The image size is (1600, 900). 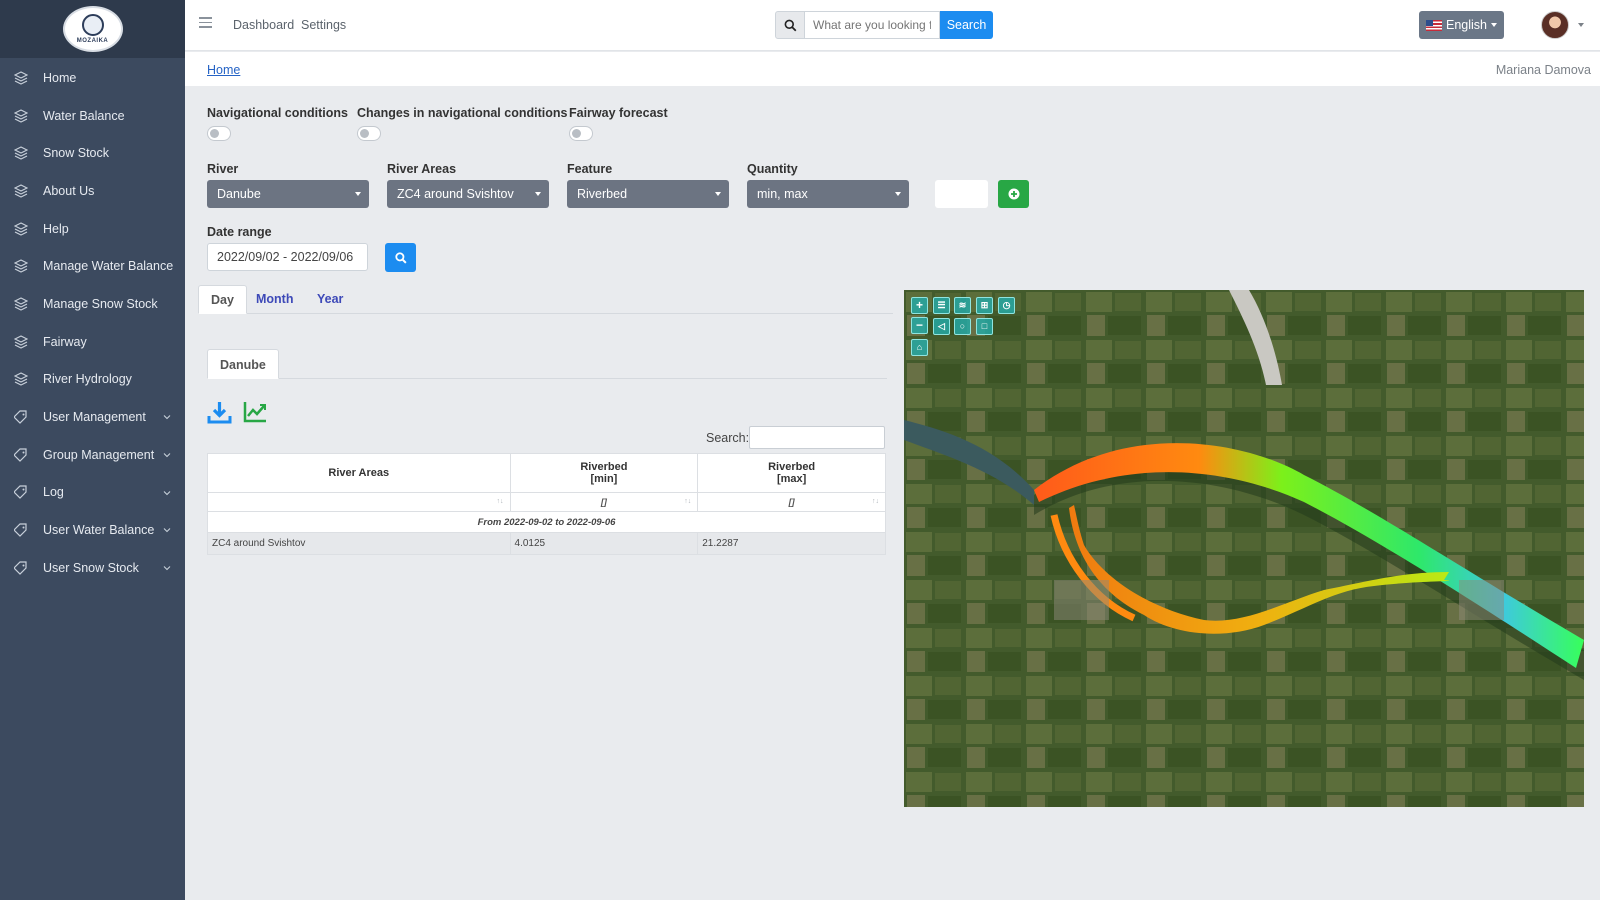 What do you see at coordinates (288, 194) in the screenshot?
I see `river-select: Danube` at bounding box center [288, 194].